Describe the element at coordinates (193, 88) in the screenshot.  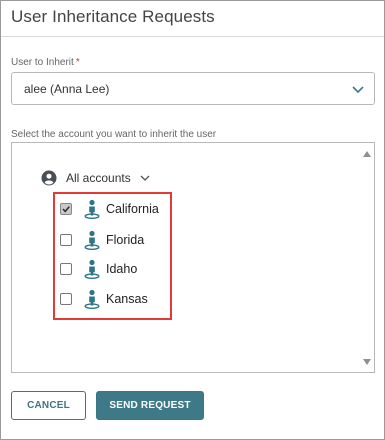
I see `user-select: alee (Anna Lee)` at that location.